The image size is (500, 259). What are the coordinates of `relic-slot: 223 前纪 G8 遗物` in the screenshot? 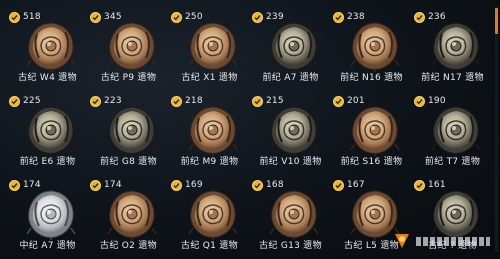 It's located at (128, 132).